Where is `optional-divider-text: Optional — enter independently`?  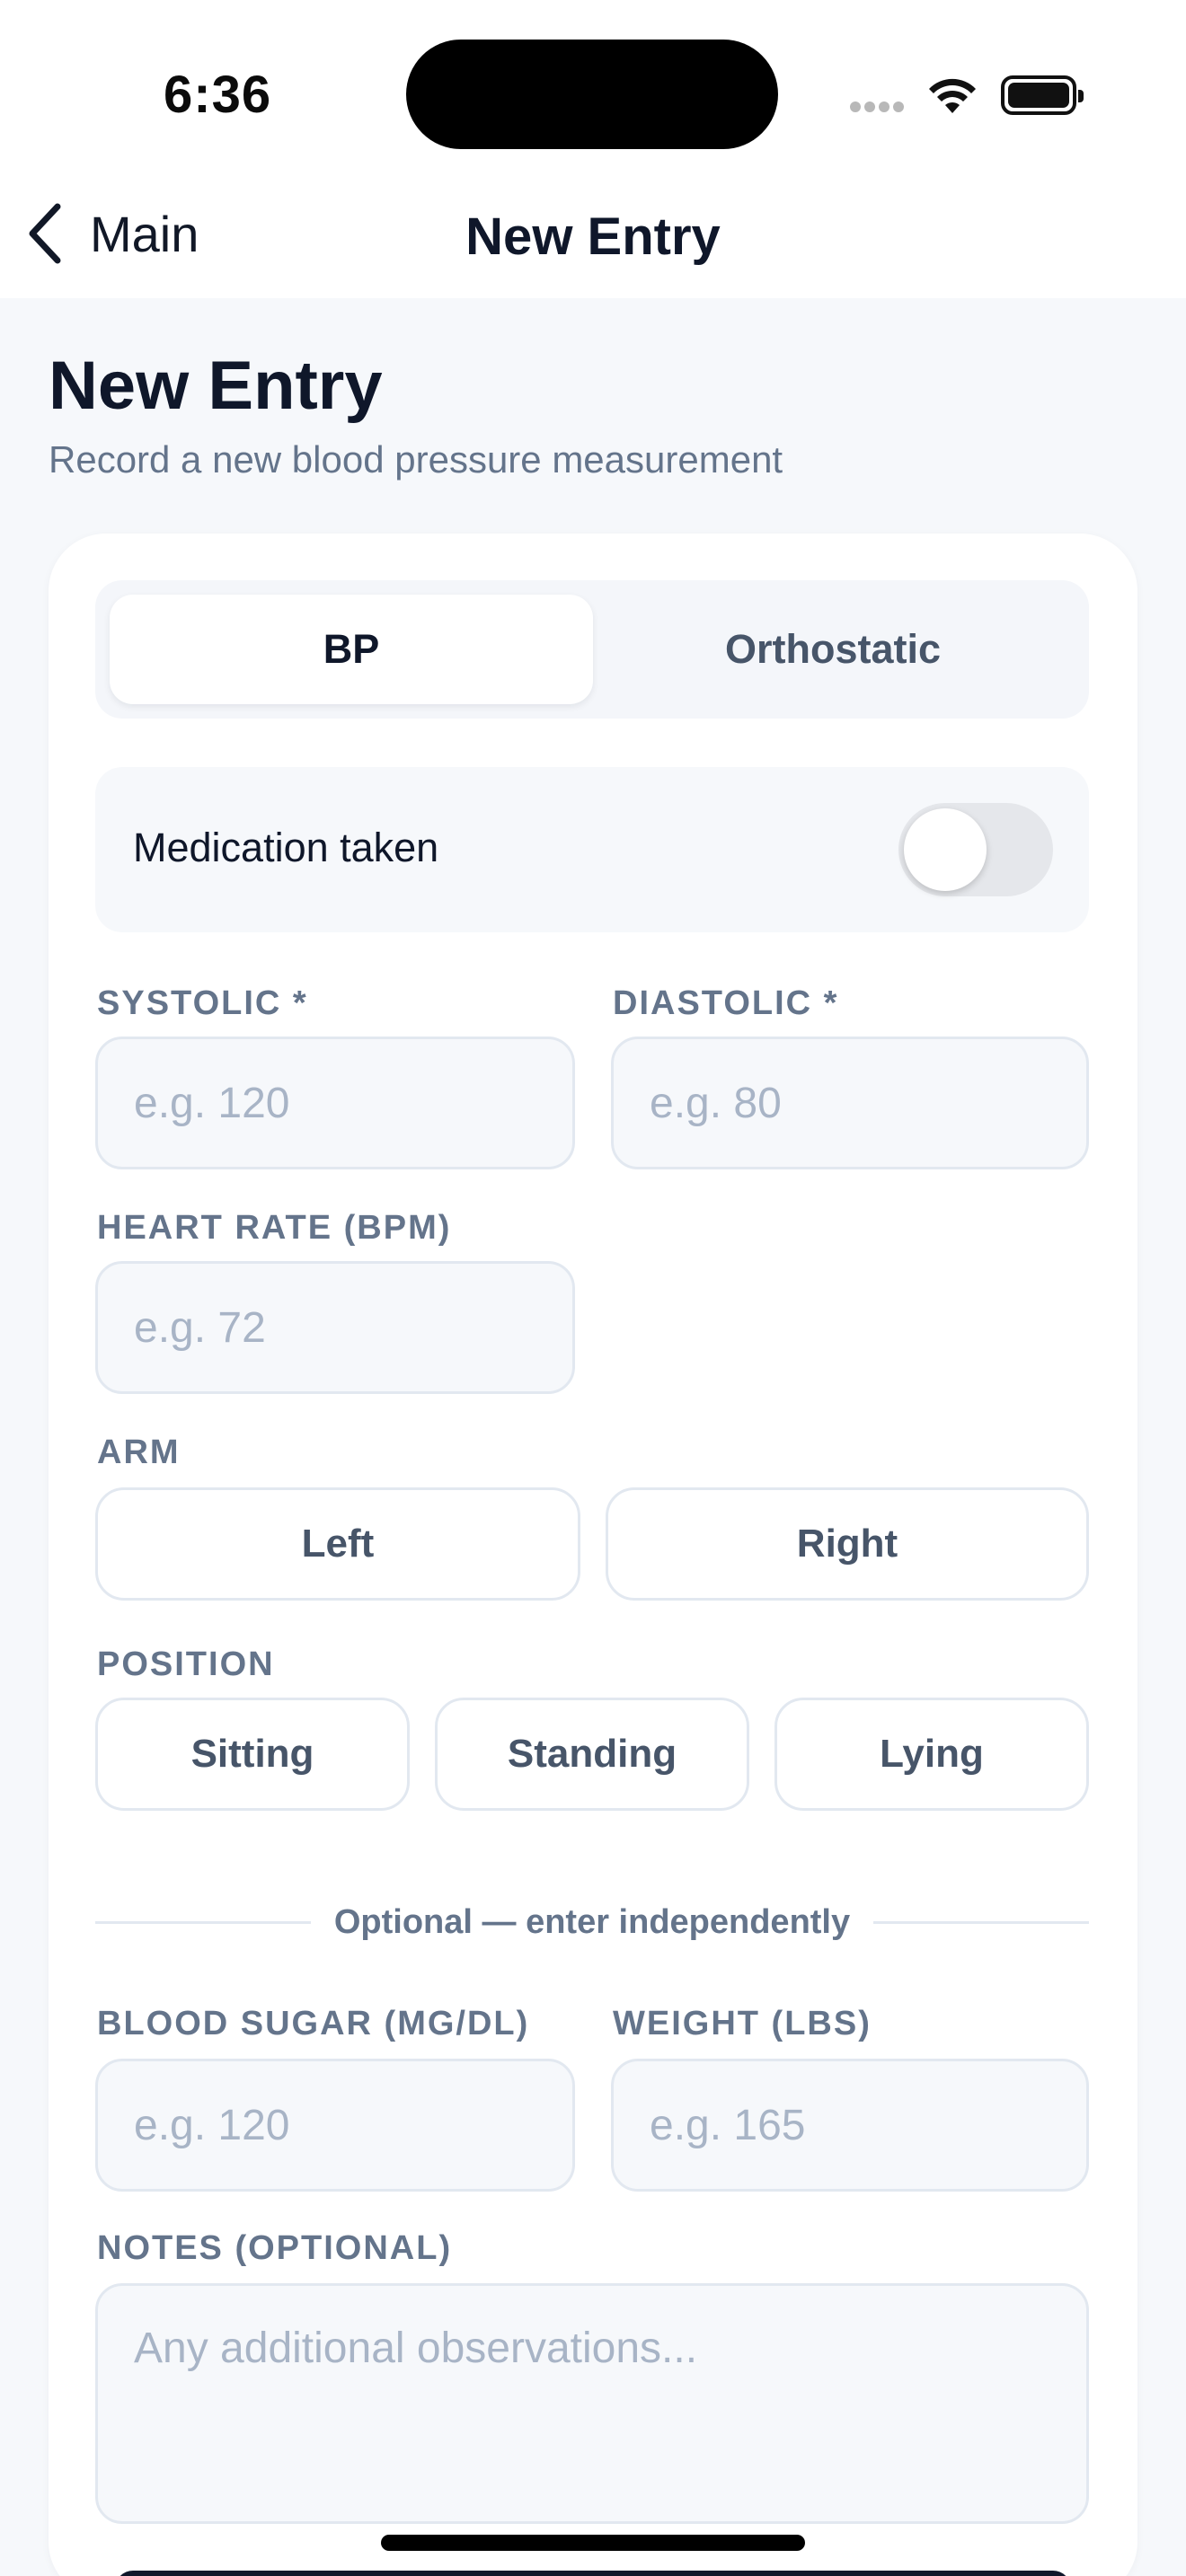
optional-divider-text: Optional — enter independently is located at coordinates (592, 1921).